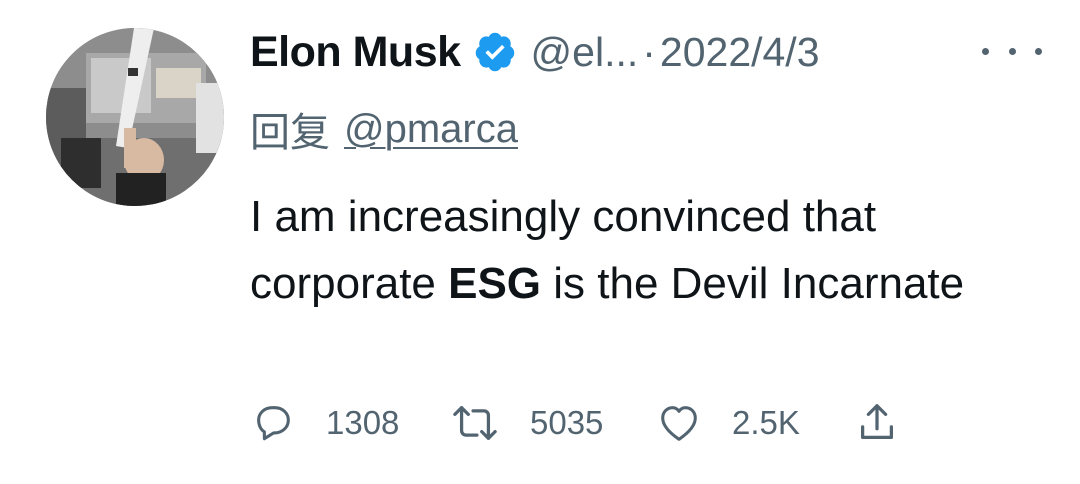 The height and width of the screenshot is (484, 1080). Describe the element at coordinates (273, 423) in the screenshot. I see `reply-icon` at that location.